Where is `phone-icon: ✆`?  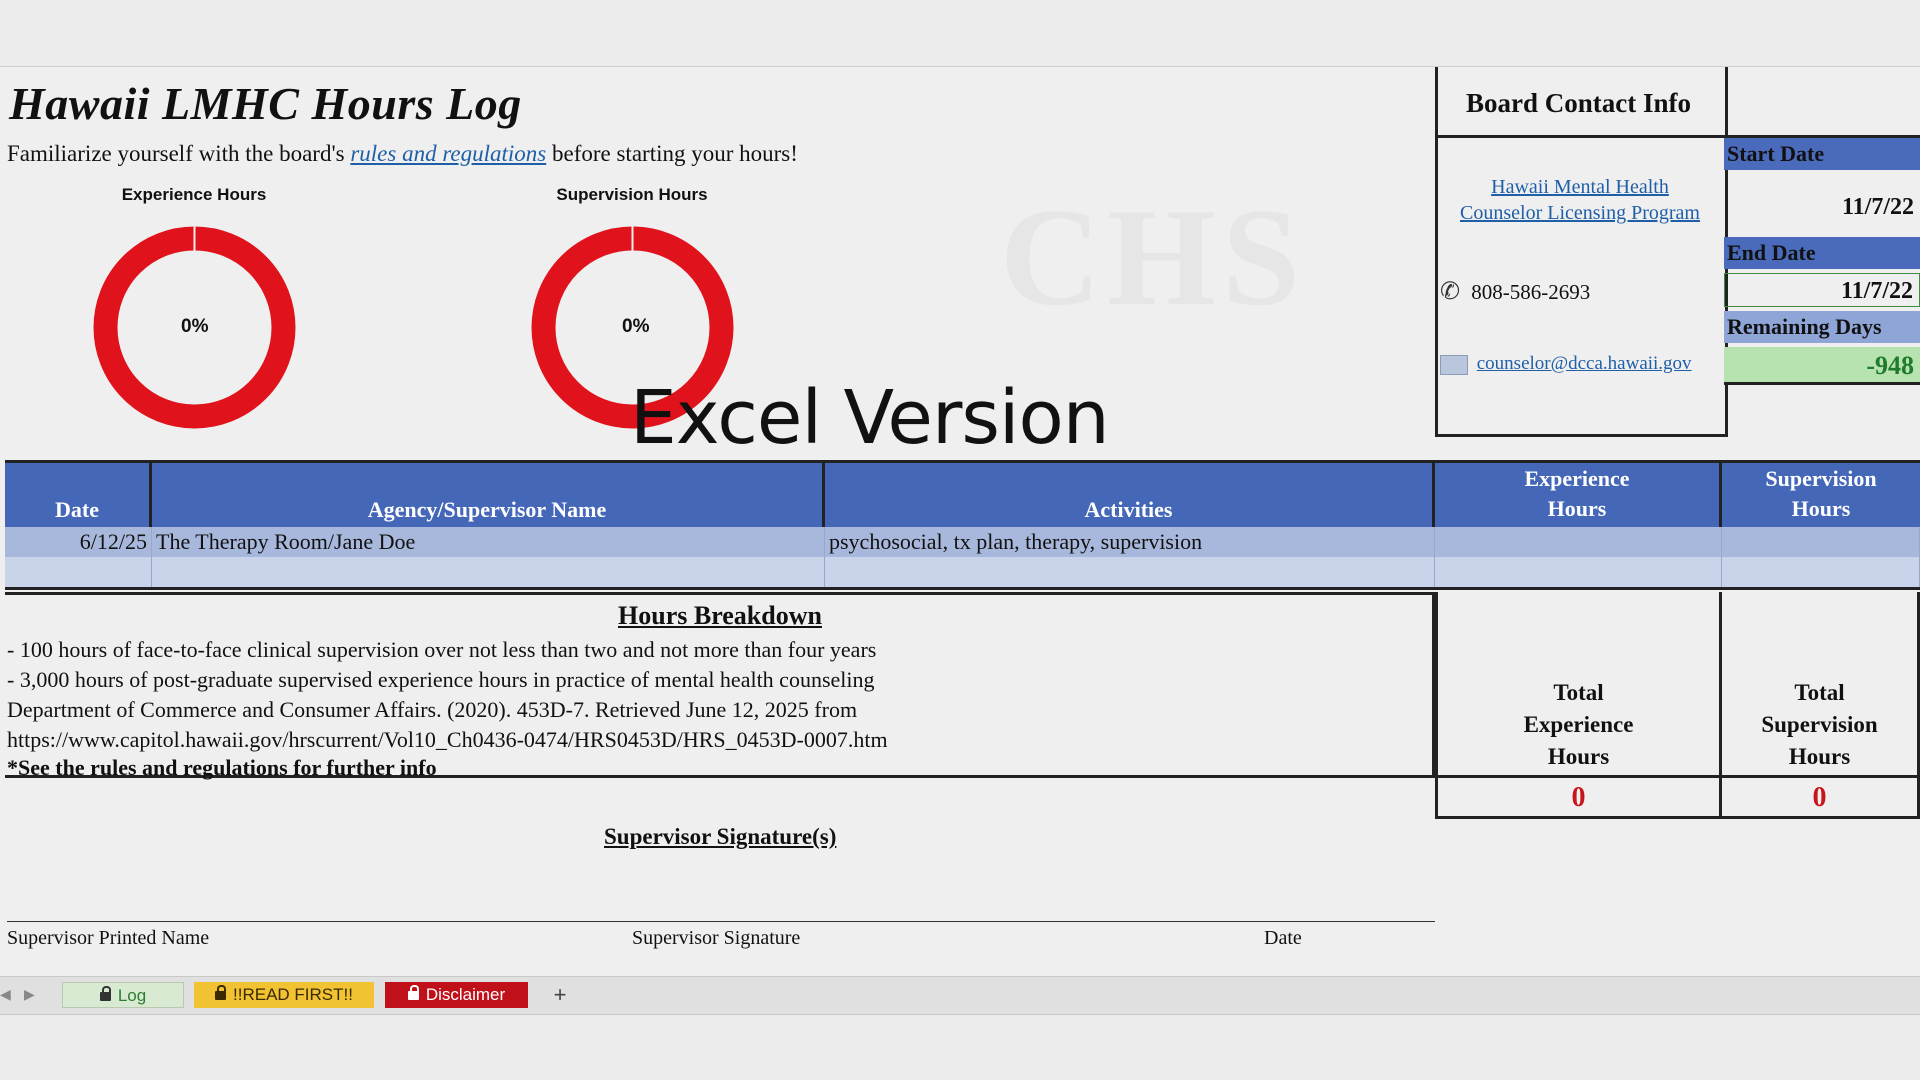
phone-icon: ✆ is located at coordinates (1450, 292).